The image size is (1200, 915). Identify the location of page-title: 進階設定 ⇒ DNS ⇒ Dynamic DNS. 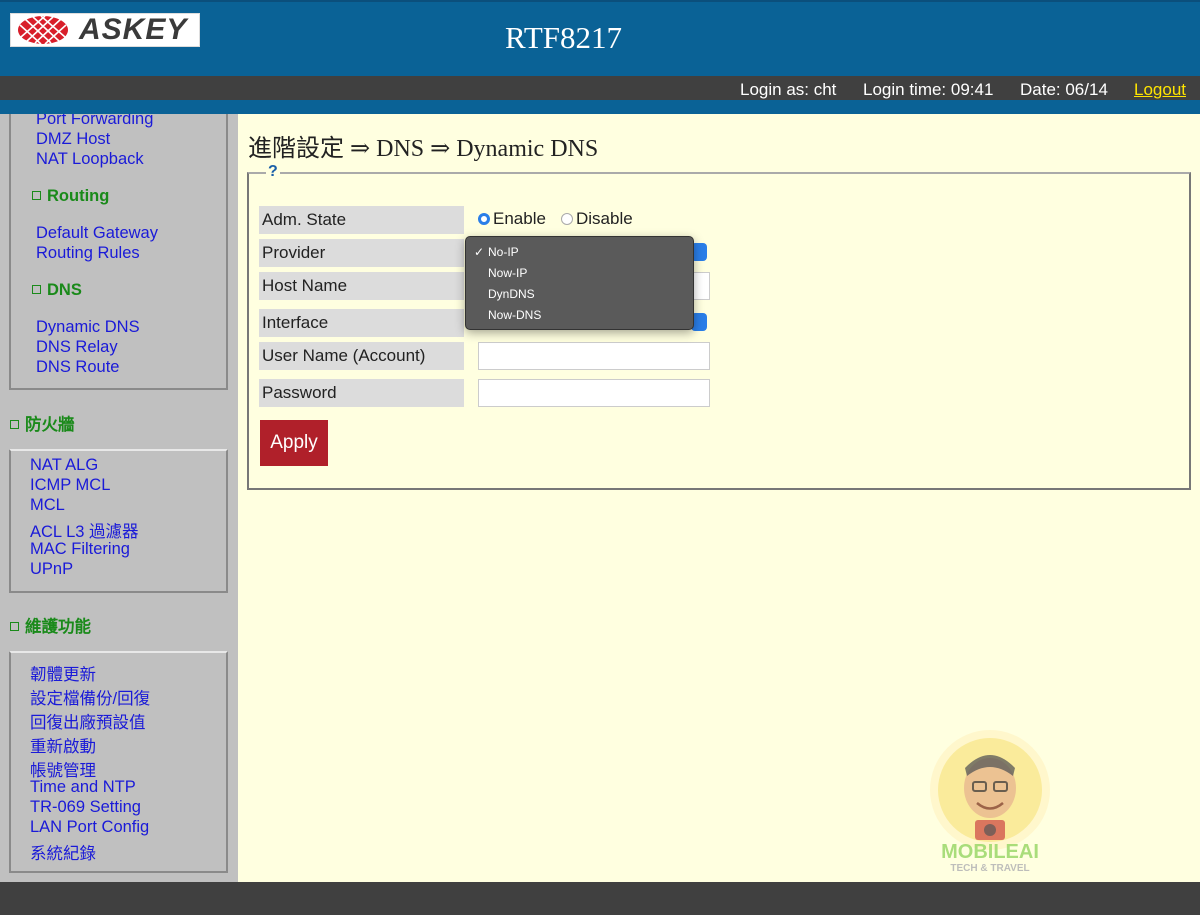
(423, 149).